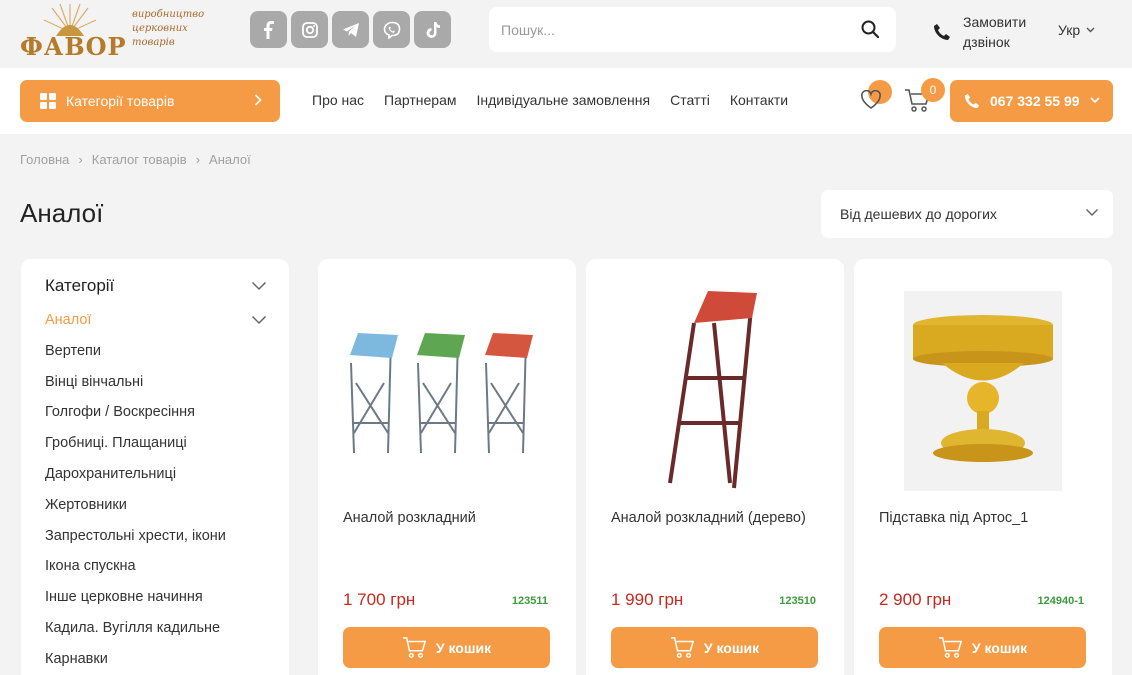  I want to click on top-header: ФАВОР виробництво церковних товарів Замо, so click(566, 34).